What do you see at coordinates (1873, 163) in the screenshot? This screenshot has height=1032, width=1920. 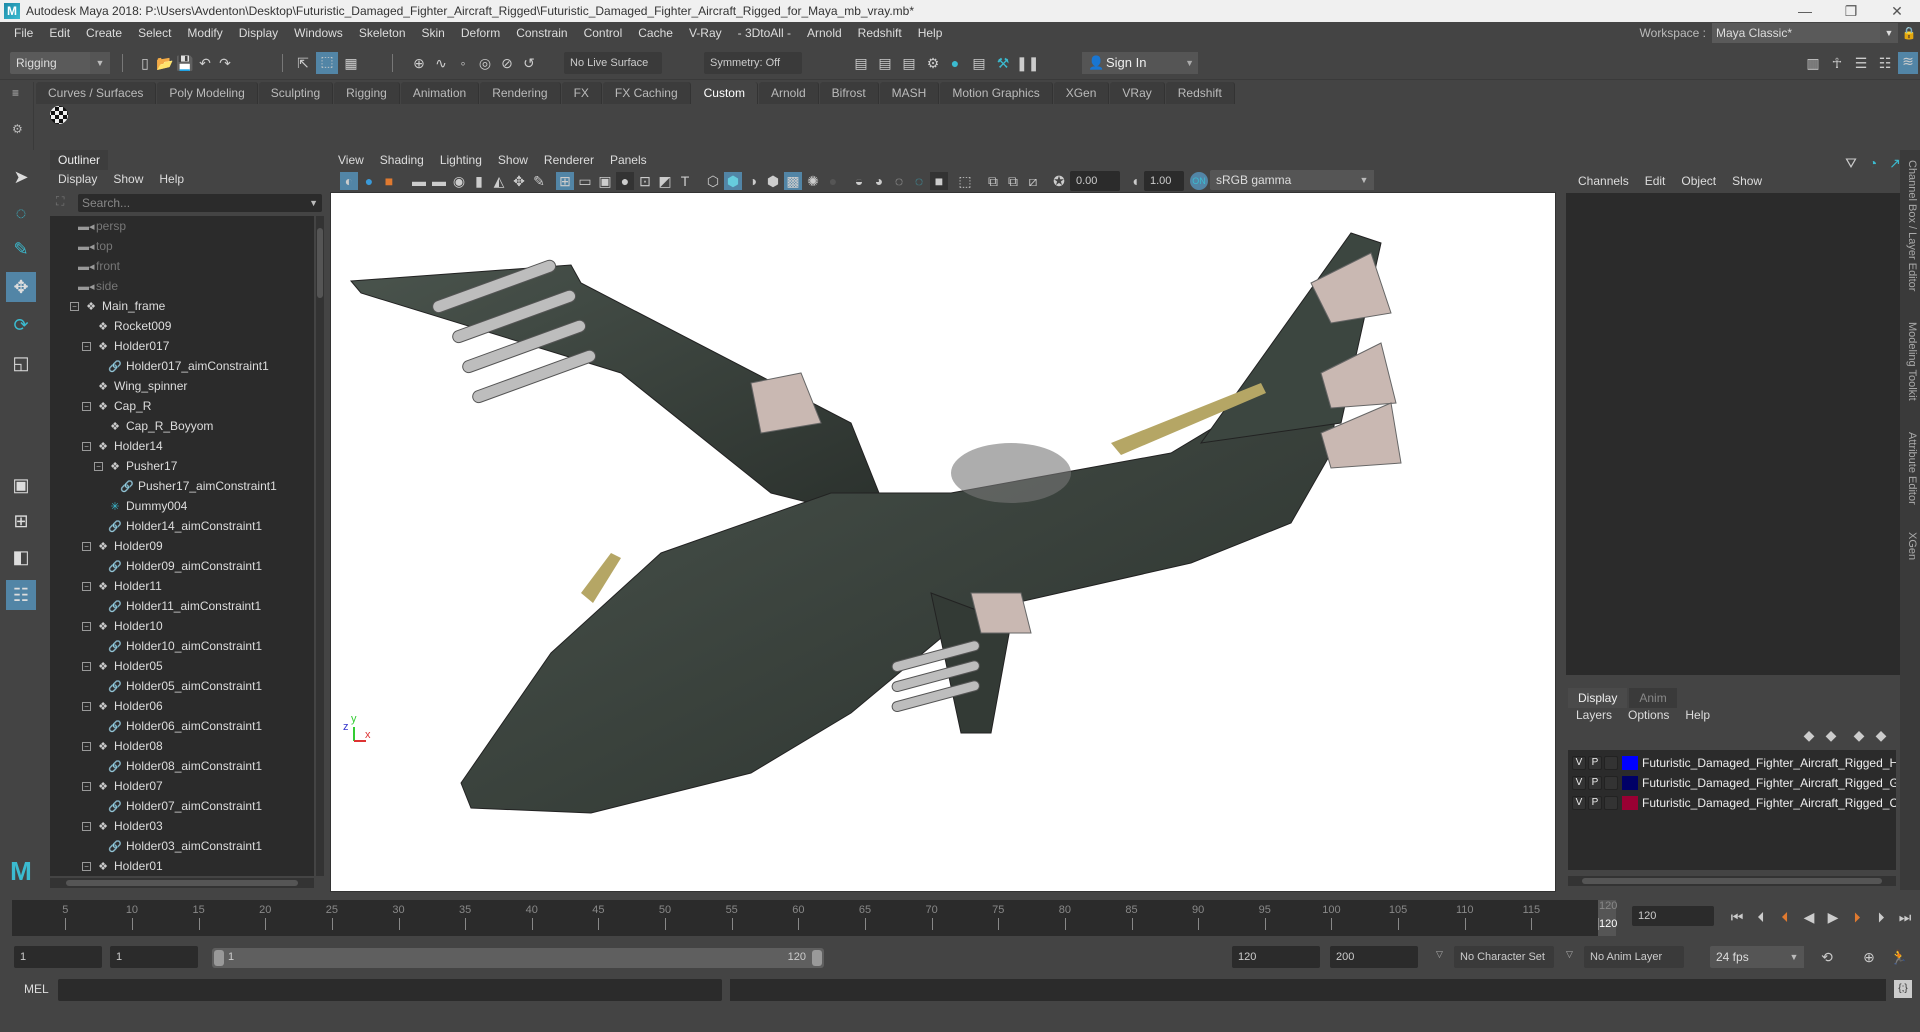 I see `channel-speed-icon: ◔` at bounding box center [1873, 163].